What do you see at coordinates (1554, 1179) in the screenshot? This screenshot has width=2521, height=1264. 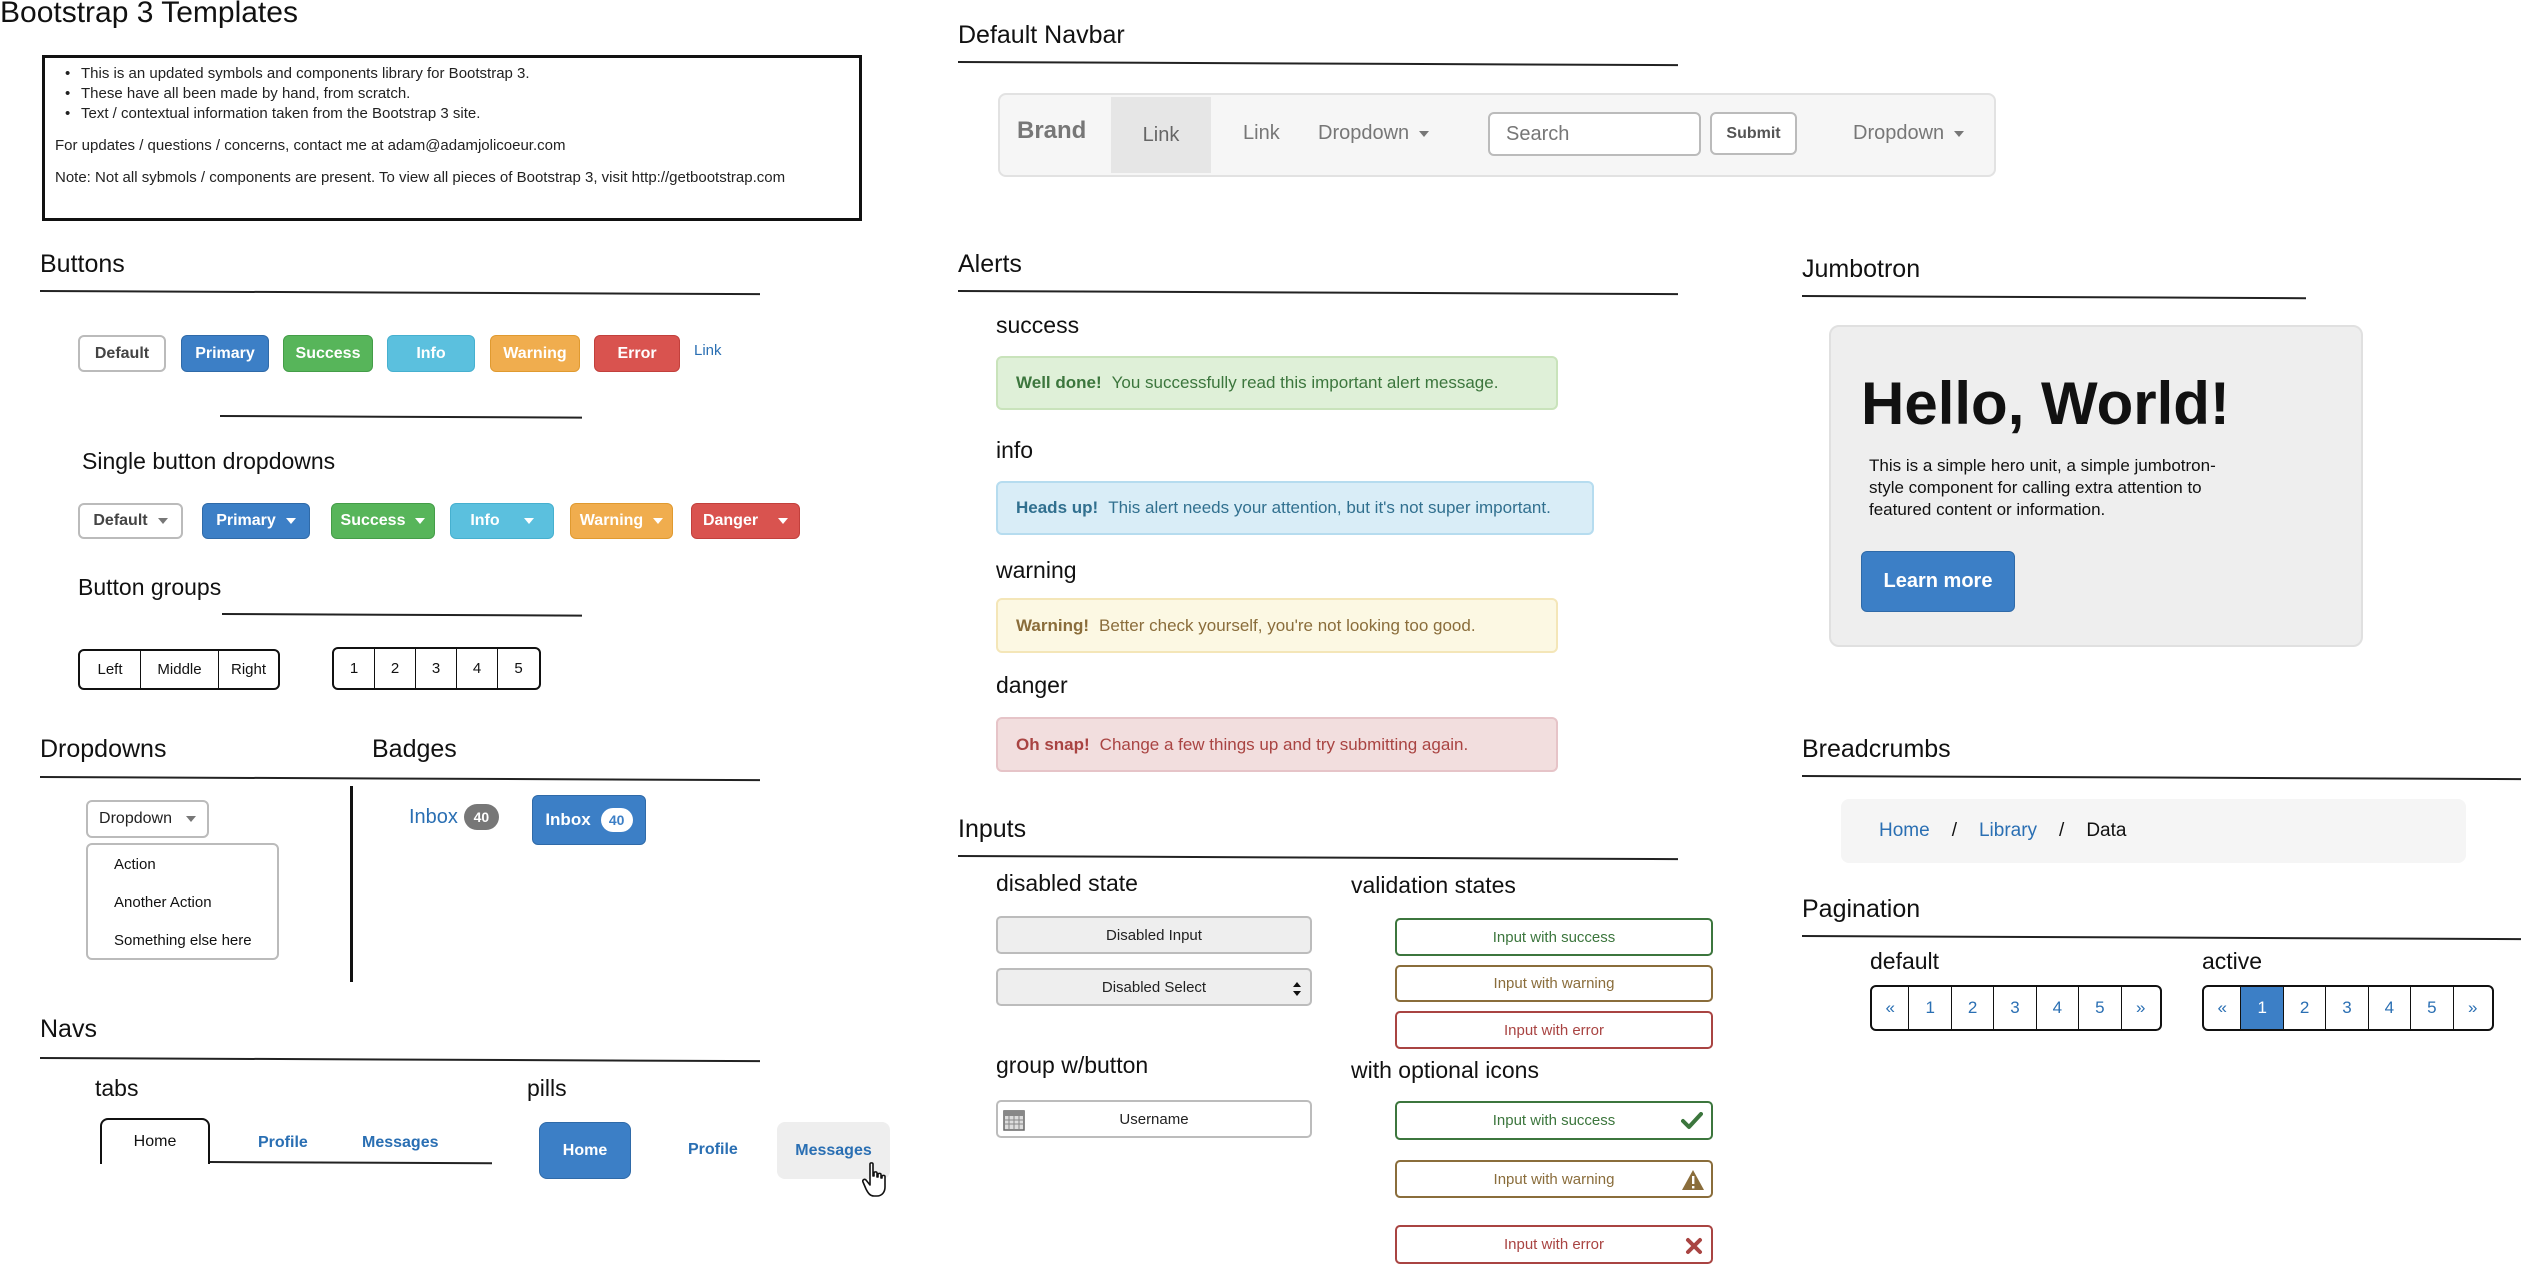 I see `input-warning-with-icon: Input with warning` at bounding box center [1554, 1179].